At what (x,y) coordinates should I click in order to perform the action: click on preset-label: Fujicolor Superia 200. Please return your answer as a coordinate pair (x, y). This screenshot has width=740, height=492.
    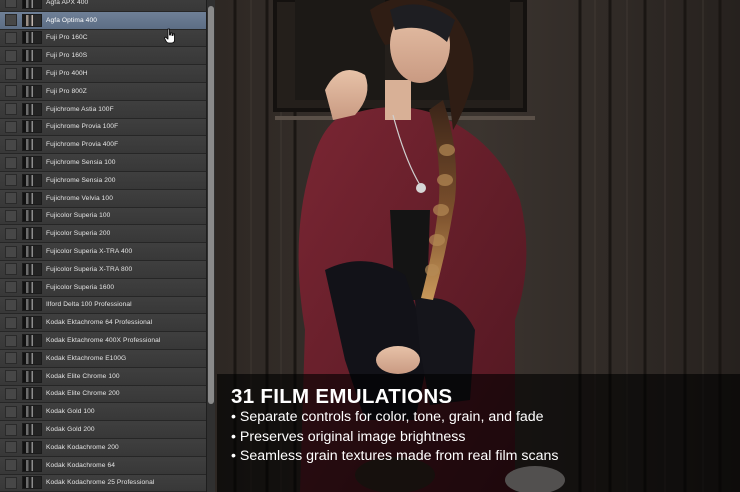
    Looking at the image, I should click on (78, 234).